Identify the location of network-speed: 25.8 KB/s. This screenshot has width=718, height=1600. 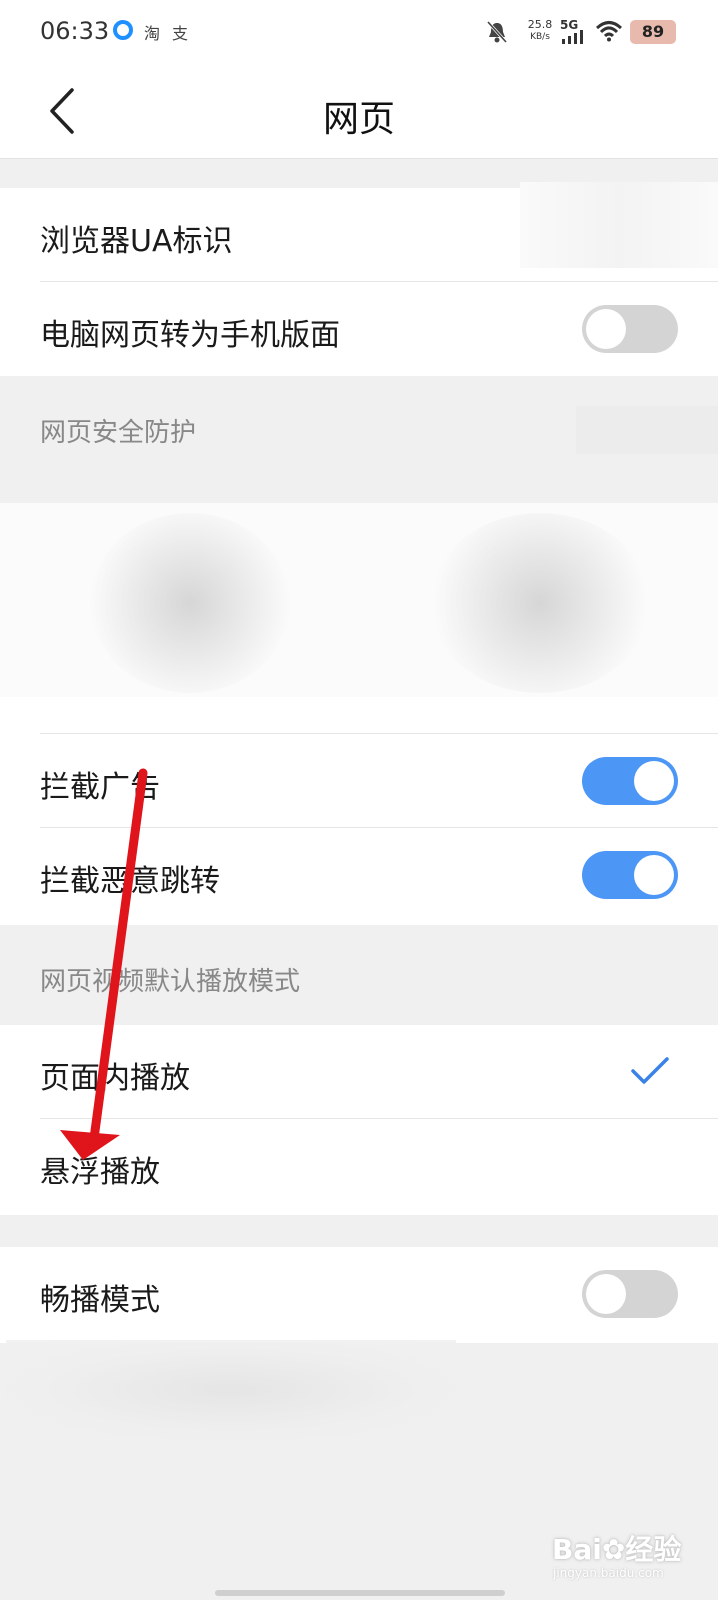
(540, 31).